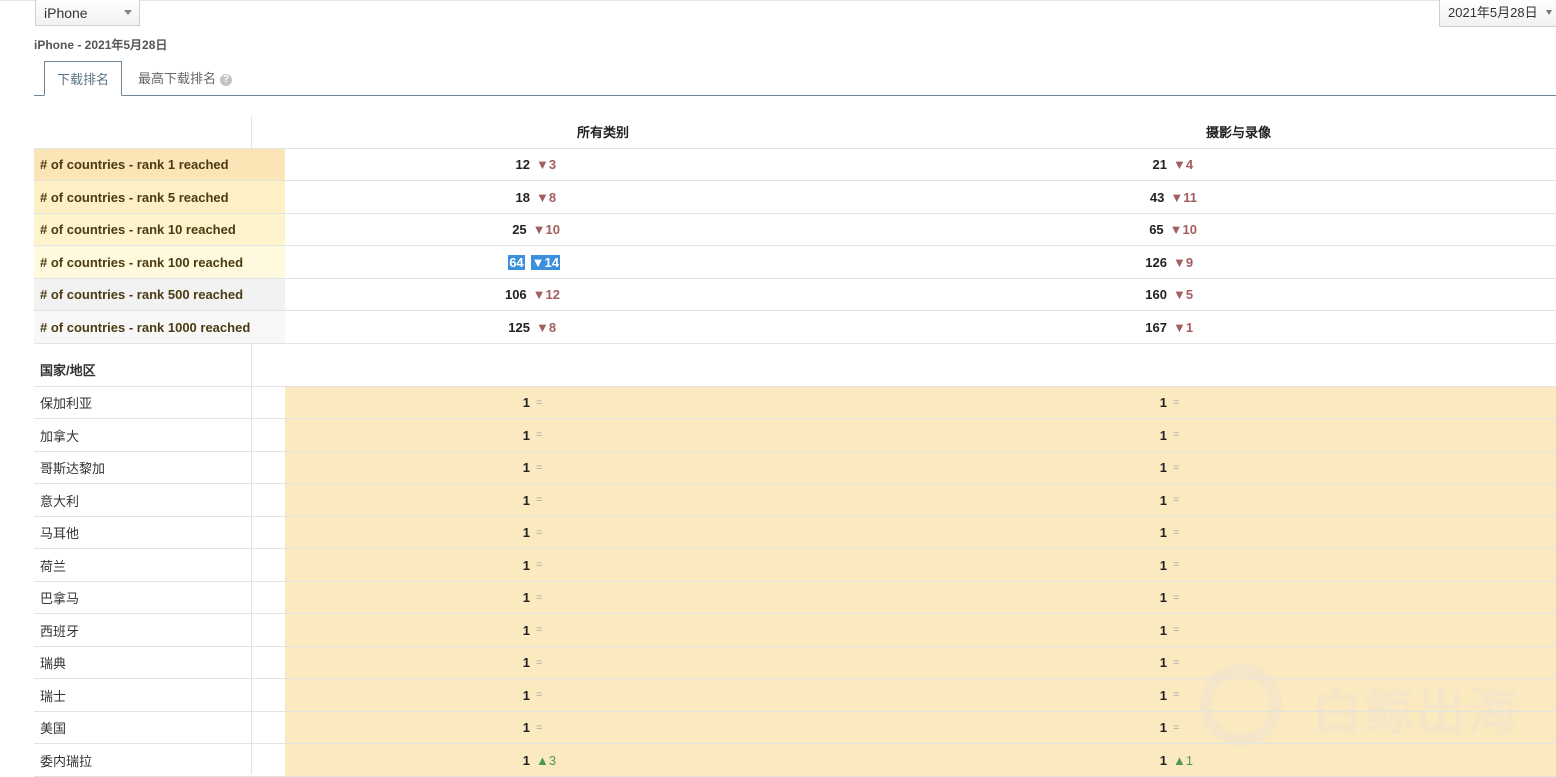  What do you see at coordinates (159, 294) in the screenshot?
I see `stat-label: # of countries - rank 500 reached` at bounding box center [159, 294].